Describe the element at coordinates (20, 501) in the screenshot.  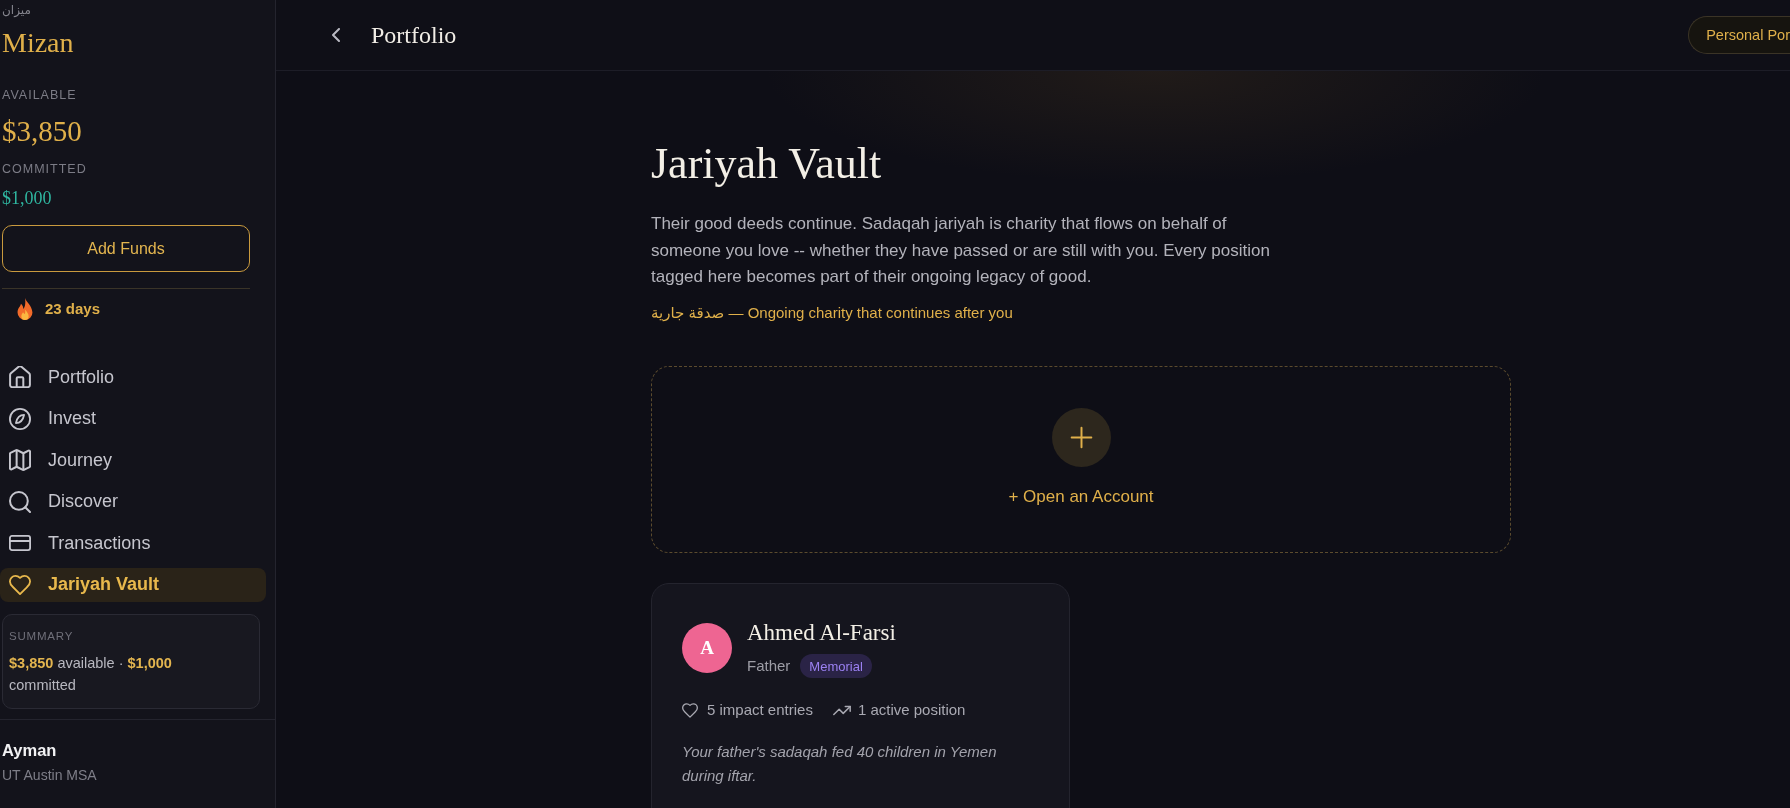
I see `search-icon` at that location.